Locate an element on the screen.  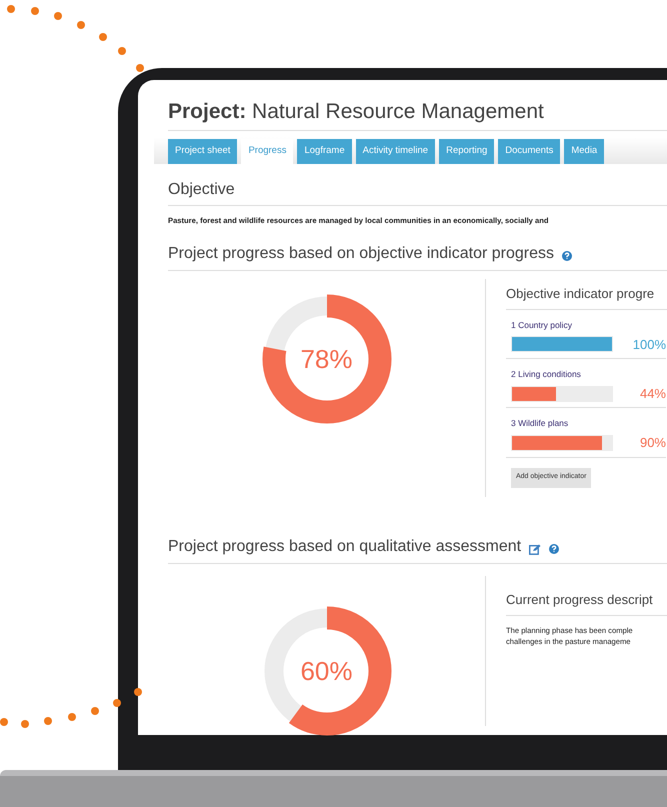
section-heading: Objective is located at coordinates (417, 192).